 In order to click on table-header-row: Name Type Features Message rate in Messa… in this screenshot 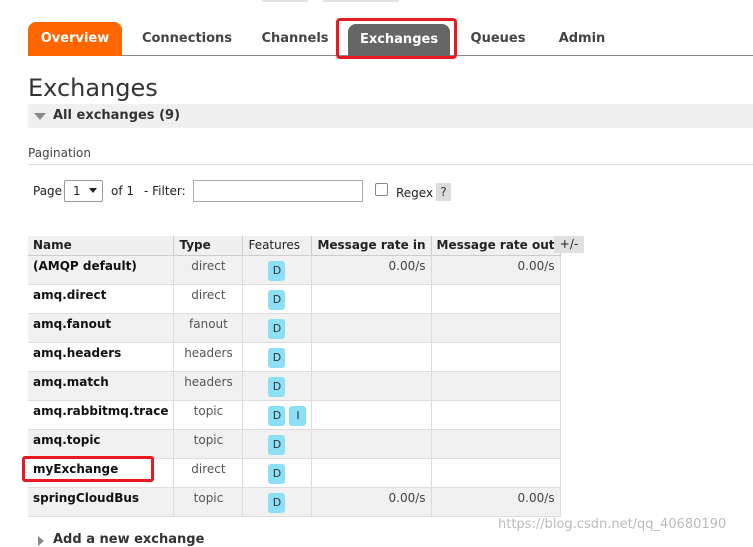, I will do `click(294, 246)`.